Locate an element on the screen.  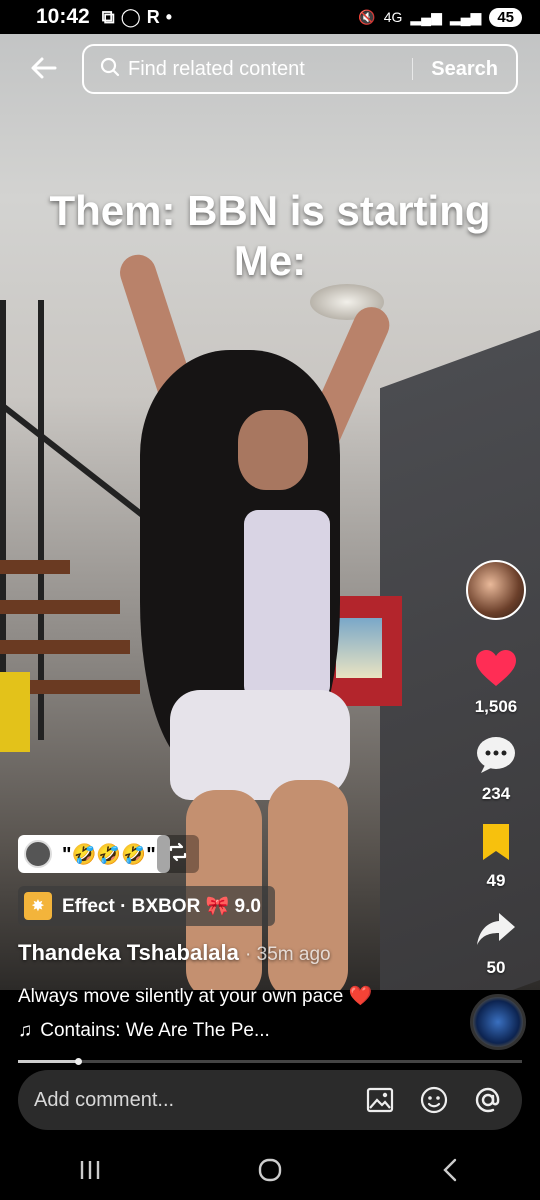
home-icon is located at coordinates (270, 1170).